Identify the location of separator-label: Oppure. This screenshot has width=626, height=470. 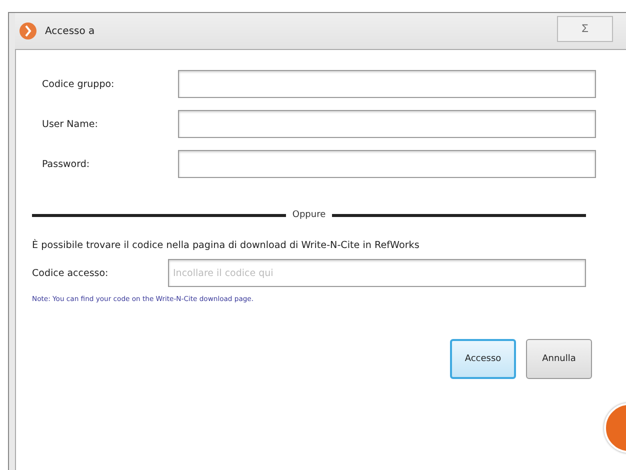
(309, 215).